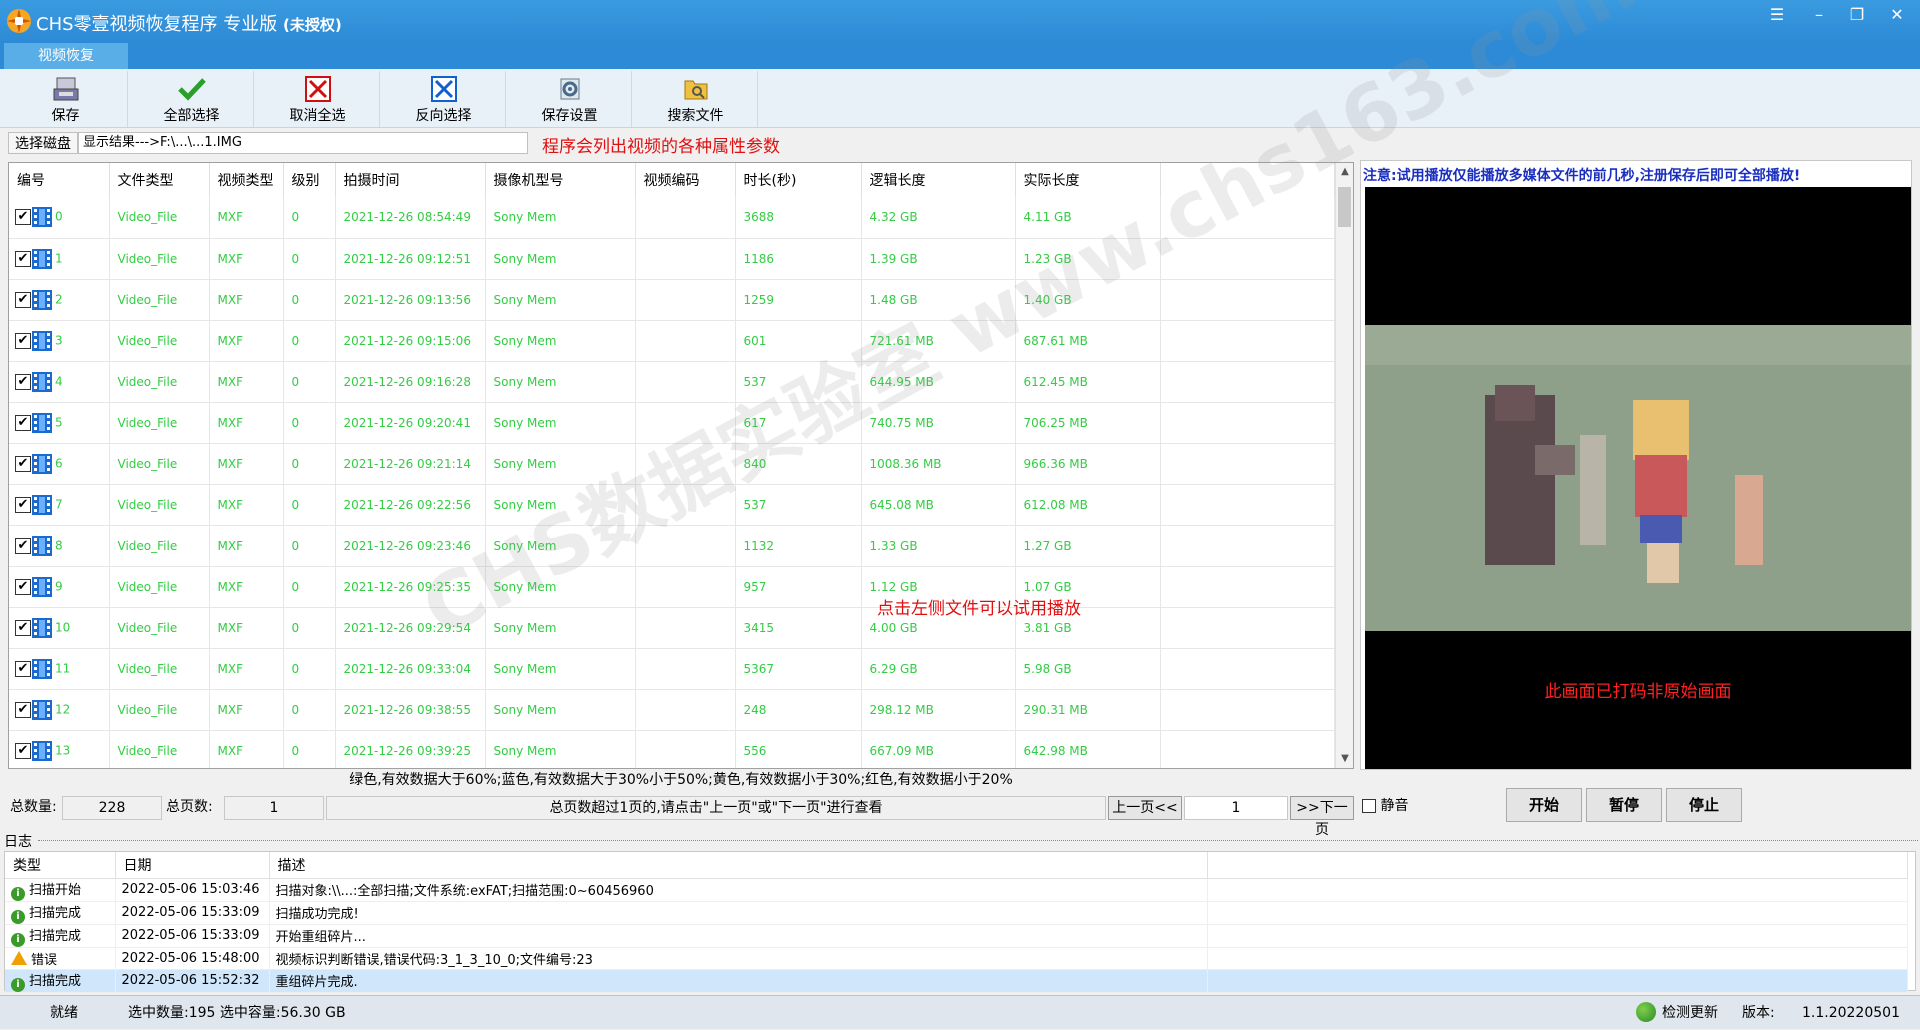 Image resolution: width=1920 pixels, height=1030 pixels. I want to click on column-header: 摄像机型号, so click(560, 180).